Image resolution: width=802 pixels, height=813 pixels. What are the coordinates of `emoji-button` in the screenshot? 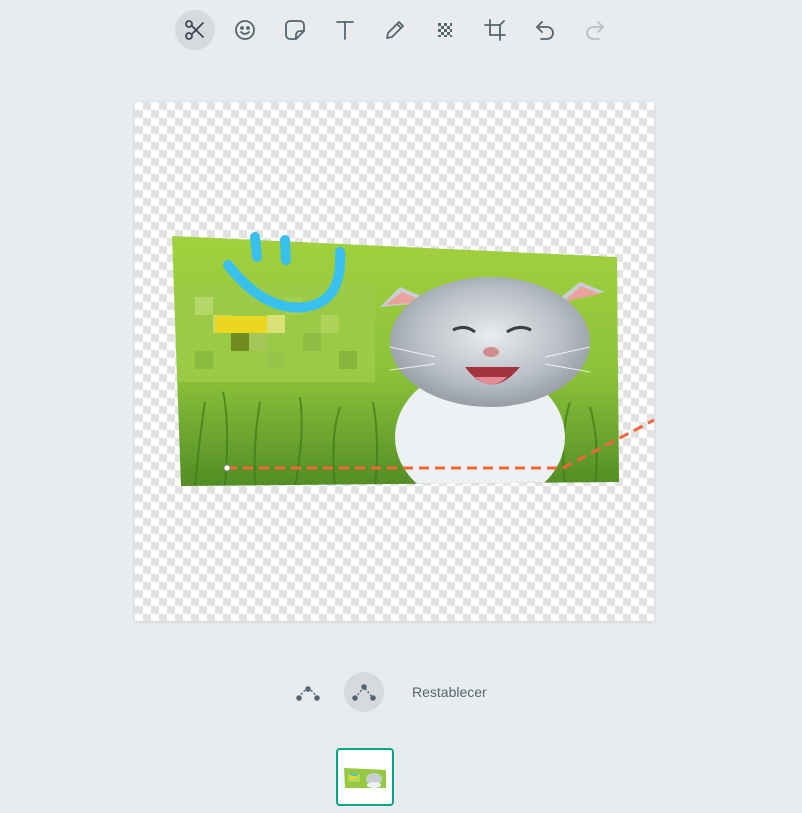 It's located at (245, 30).